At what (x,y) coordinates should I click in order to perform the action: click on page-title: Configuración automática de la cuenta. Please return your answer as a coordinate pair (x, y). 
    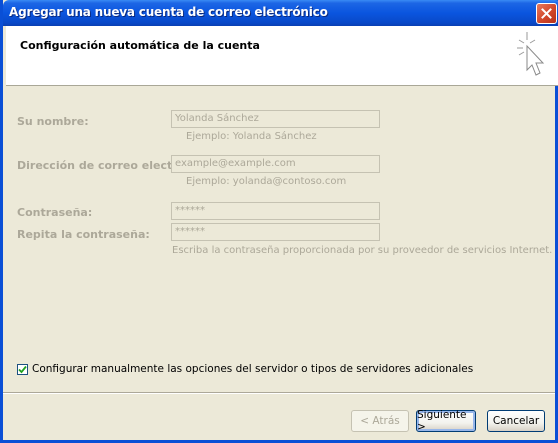
    Looking at the image, I should click on (140, 45).